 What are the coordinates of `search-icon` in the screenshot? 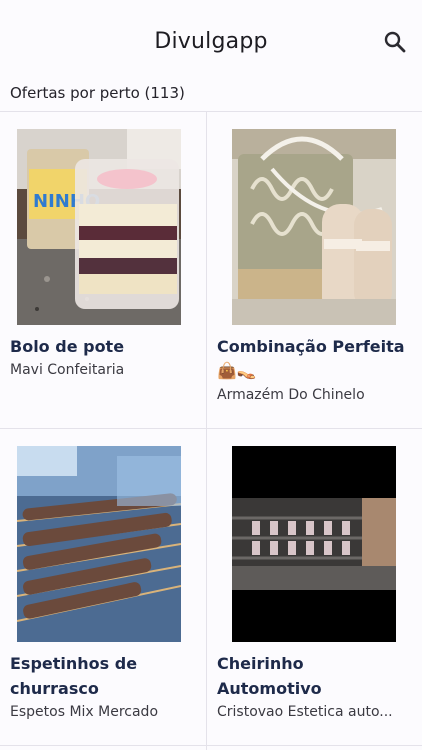 It's located at (395, 42).